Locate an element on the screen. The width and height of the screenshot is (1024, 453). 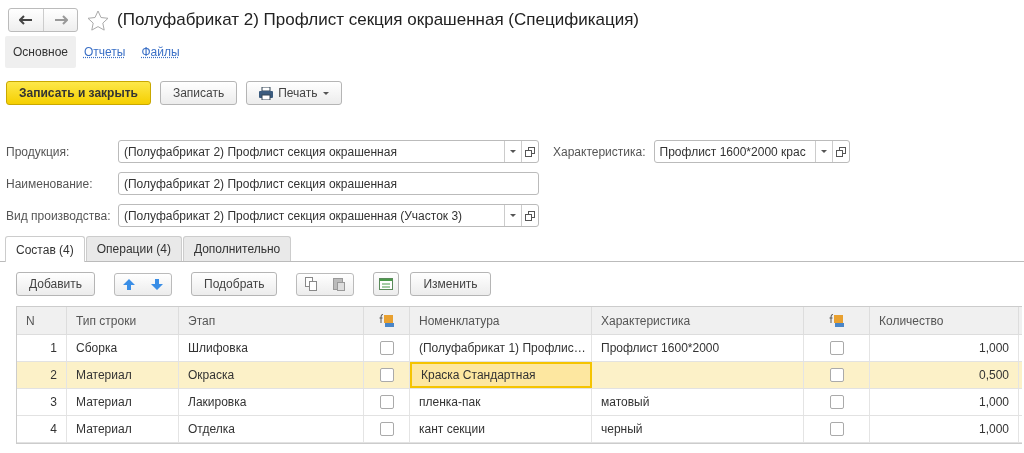
table-cell: Профлист 1600*2000 is located at coordinates (698, 348).